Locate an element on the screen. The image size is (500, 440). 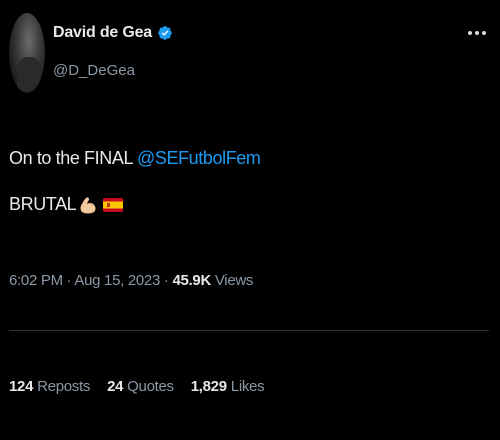
more-options-icon is located at coordinates (478, 33).